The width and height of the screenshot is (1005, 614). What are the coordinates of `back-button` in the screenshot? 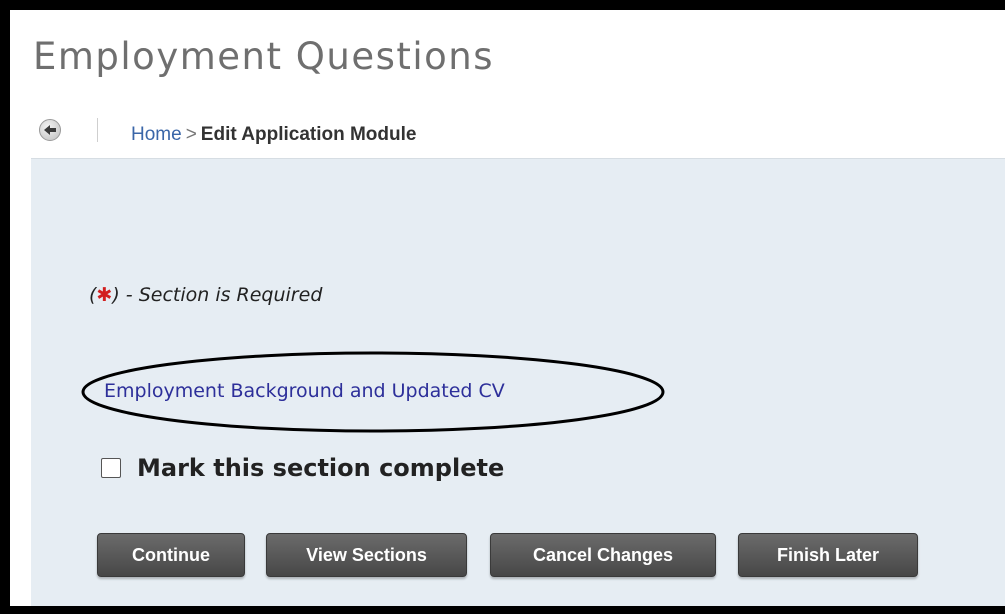 It's located at (50, 130).